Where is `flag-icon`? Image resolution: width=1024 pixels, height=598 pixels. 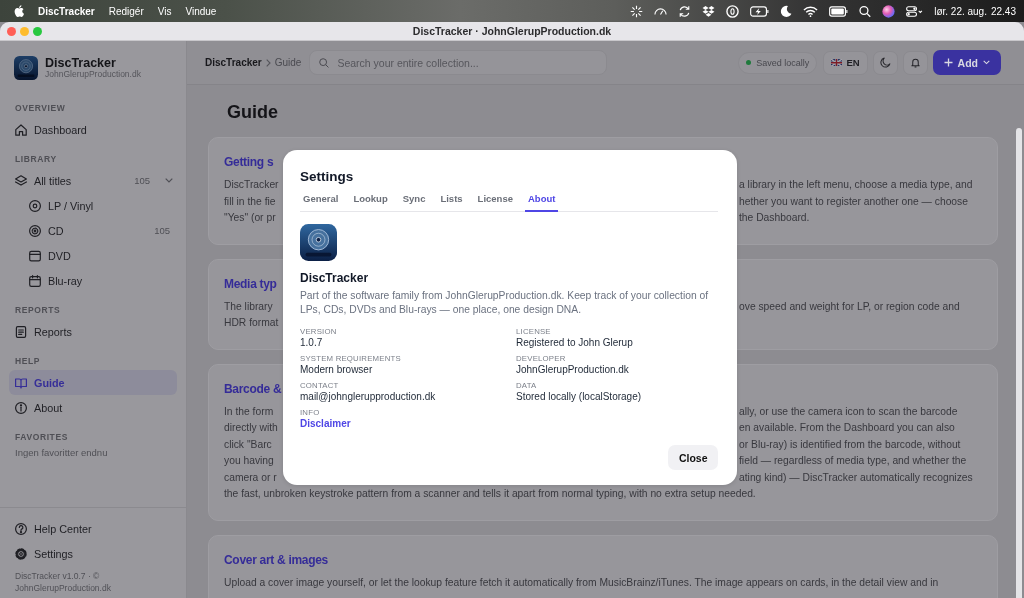
flag-icon is located at coordinates (837, 62).